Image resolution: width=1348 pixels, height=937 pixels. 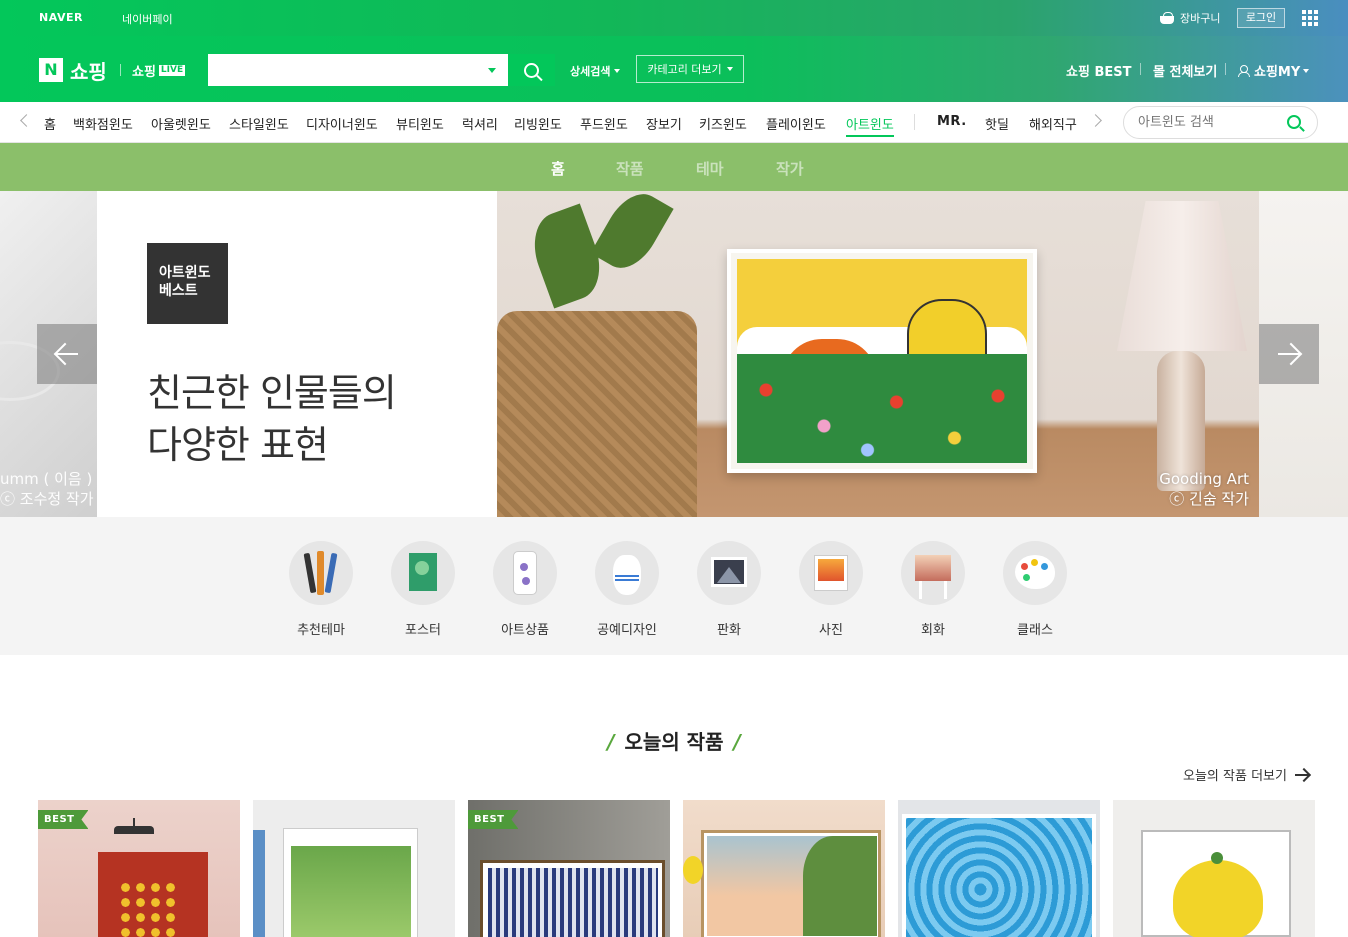 What do you see at coordinates (493, 819) in the screenshot?
I see `best-badge: BEST` at bounding box center [493, 819].